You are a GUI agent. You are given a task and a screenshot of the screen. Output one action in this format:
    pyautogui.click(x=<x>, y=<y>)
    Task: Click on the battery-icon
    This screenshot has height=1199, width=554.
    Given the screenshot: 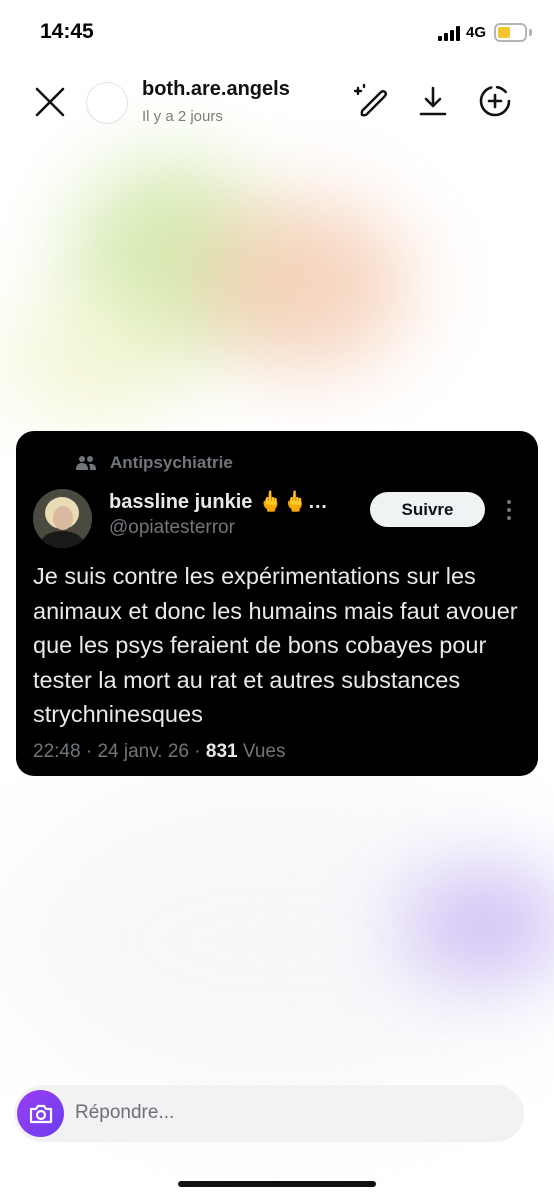 What is the action you would take?
    pyautogui.click(x=510, y=32)
    